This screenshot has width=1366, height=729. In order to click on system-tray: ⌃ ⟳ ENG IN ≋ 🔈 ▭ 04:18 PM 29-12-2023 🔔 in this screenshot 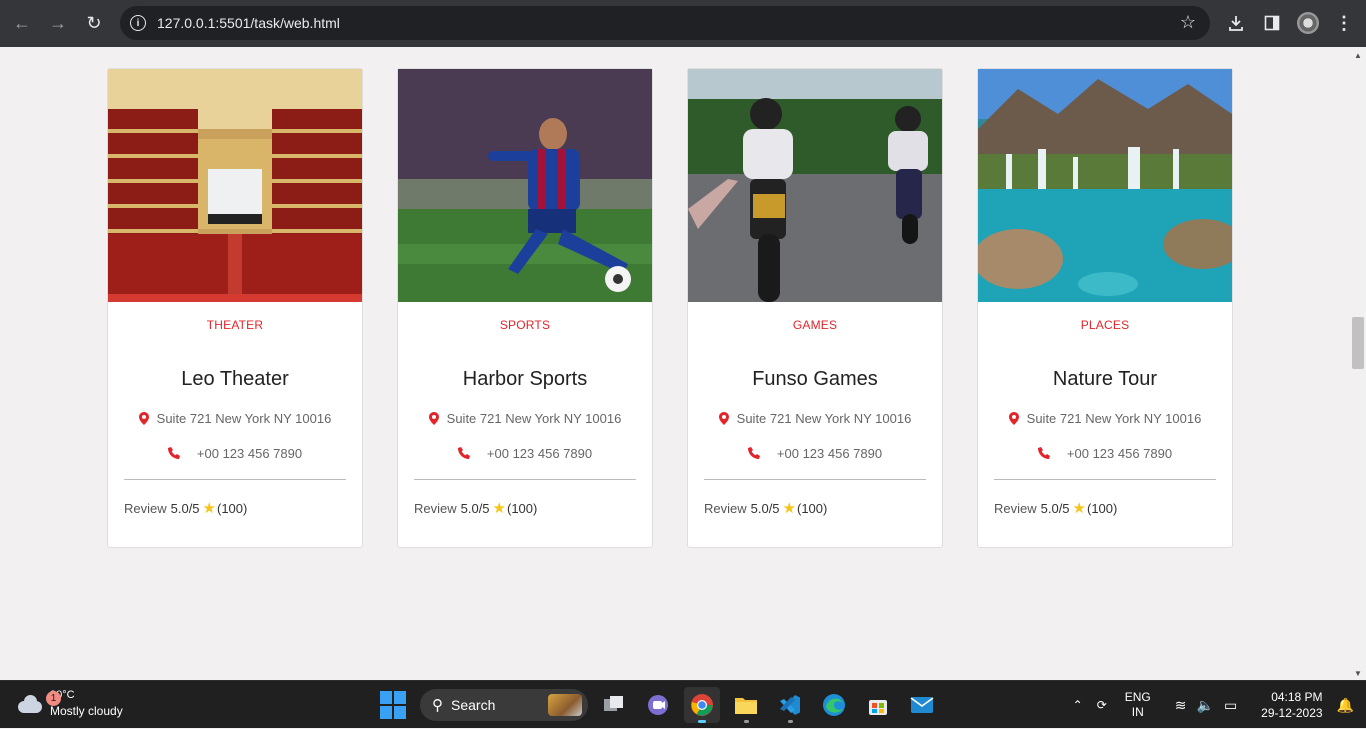, I will do `click(1219, 705)`.